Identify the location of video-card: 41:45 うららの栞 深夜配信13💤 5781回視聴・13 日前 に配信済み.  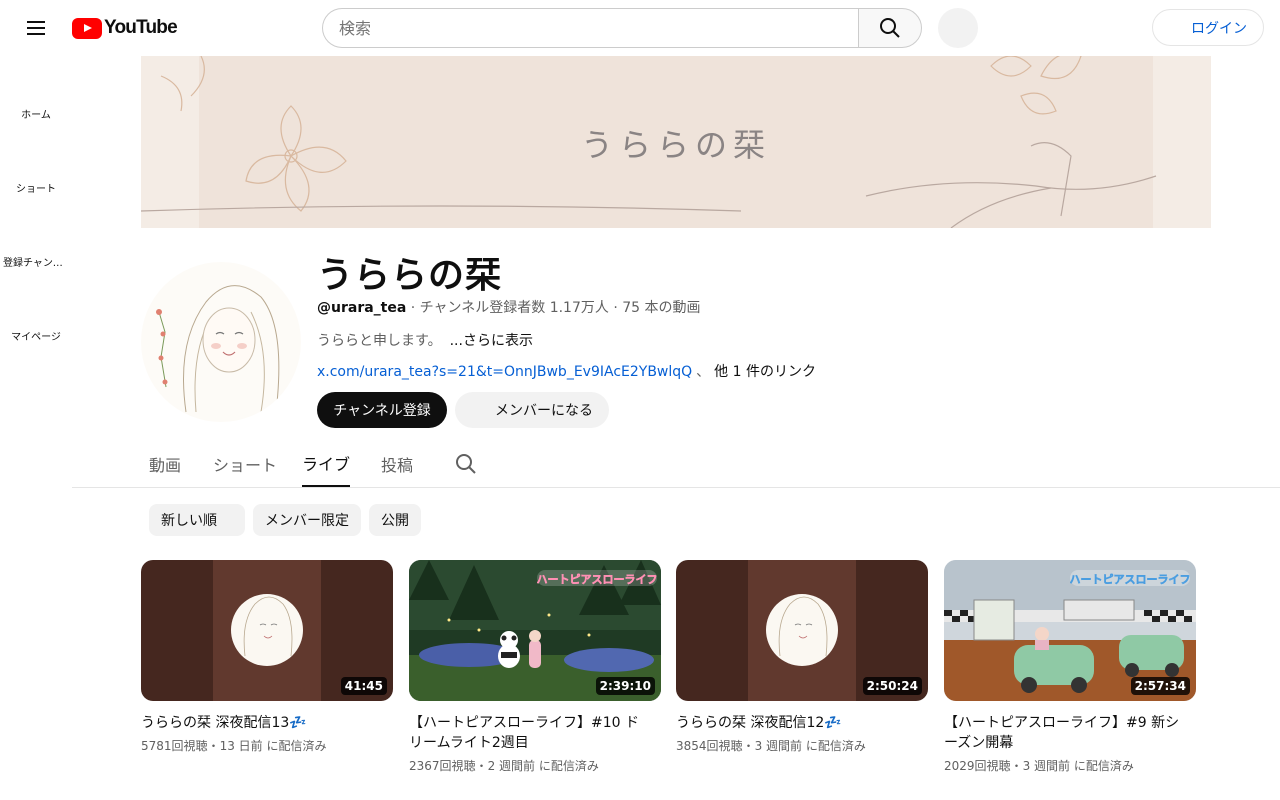
(267, 657).